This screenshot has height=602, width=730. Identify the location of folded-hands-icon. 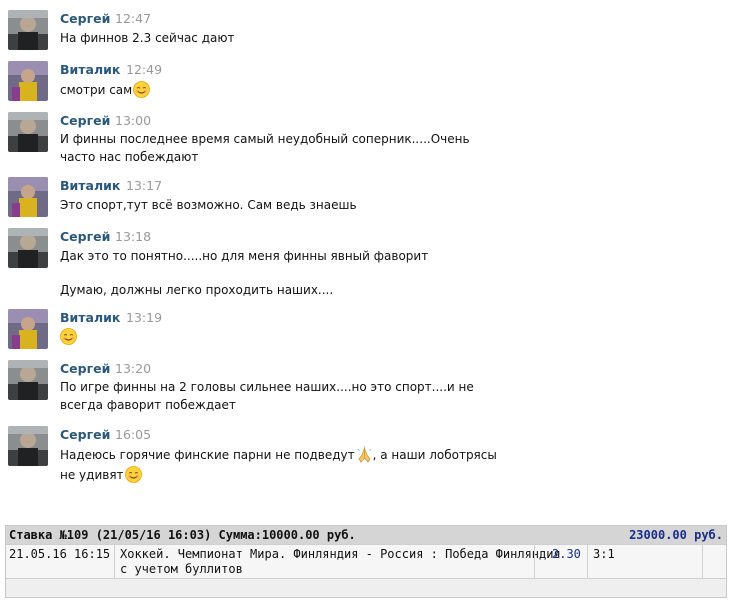
(364, 454).